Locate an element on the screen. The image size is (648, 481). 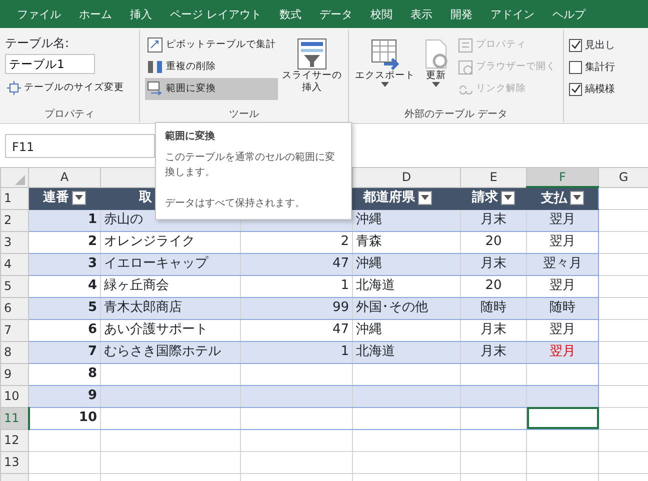
column-header: E is located at coordinates (493, 177).